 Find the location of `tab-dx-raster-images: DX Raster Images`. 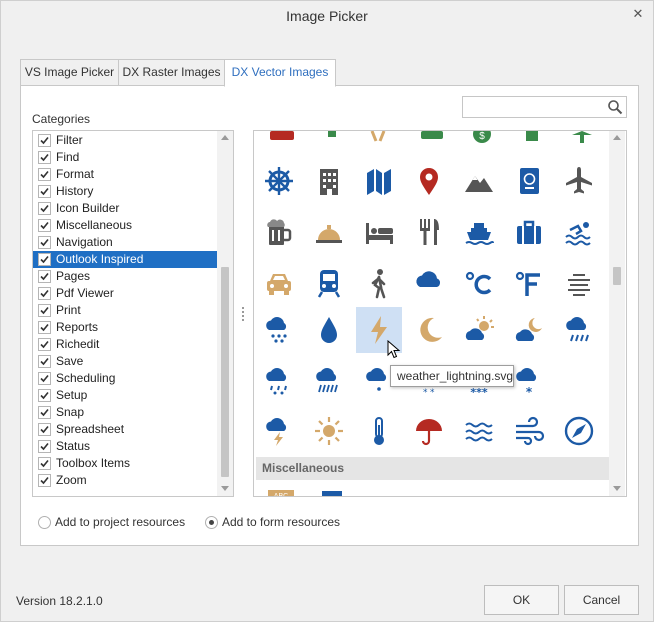

tab-dx-raster-images: DX Raster Images is located at coordinates (171, 72).